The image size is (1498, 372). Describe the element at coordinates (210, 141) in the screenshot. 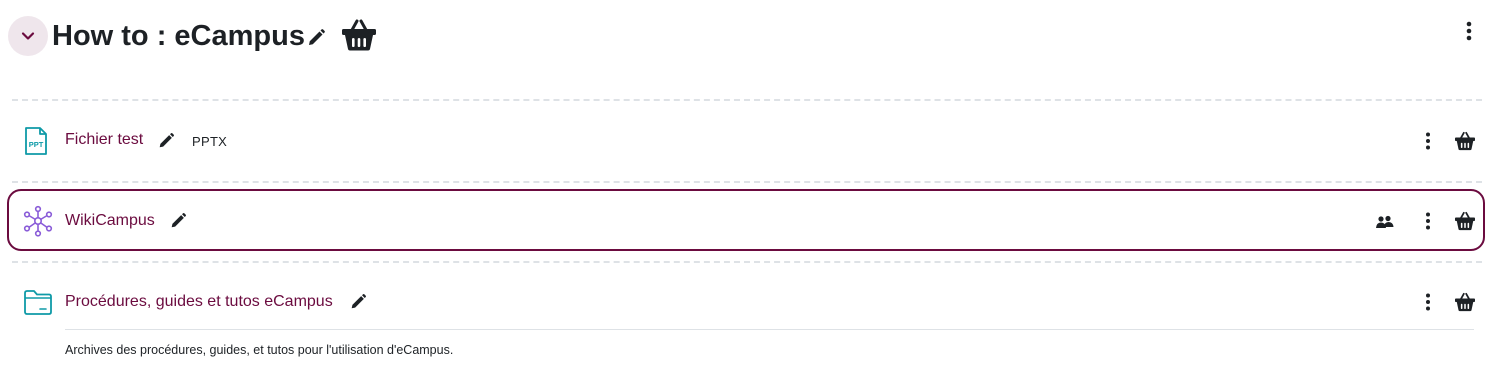

I see `file-type-badge: PPTX` at that location.